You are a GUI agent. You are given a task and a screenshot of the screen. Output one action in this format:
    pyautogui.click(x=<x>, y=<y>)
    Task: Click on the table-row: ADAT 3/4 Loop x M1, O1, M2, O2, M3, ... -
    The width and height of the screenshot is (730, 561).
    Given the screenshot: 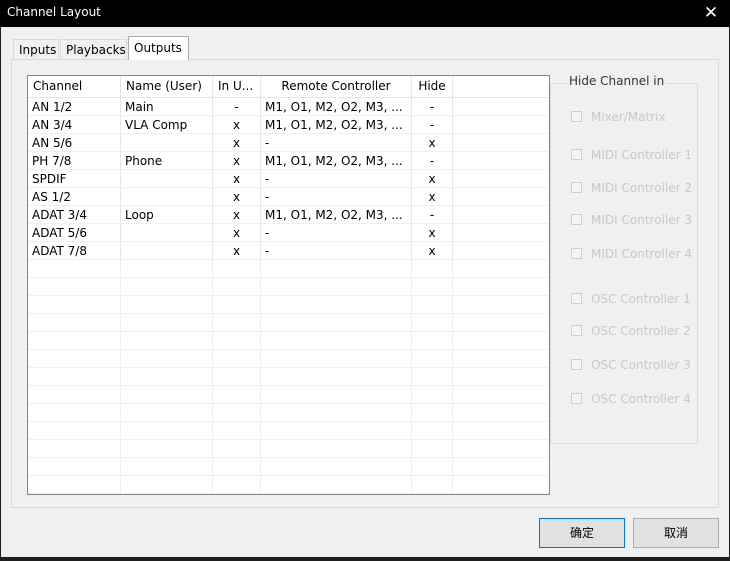 What is the action you would take?
    pyautogui.click(x=288, y=215)
    